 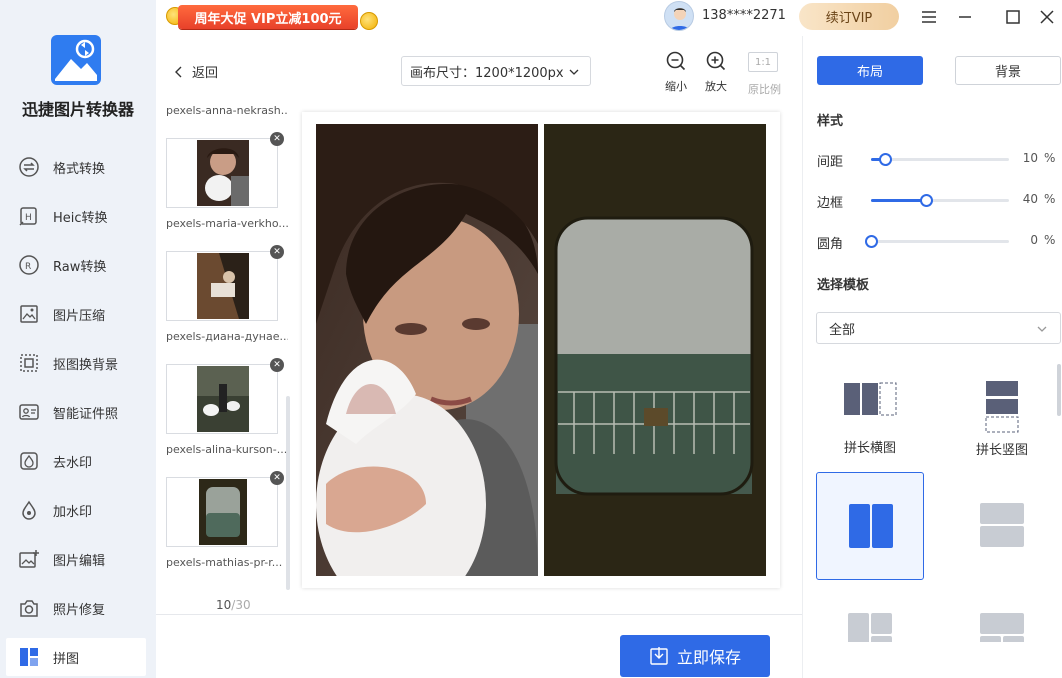 What do you see at coordinates (899, 200) in the screenshot?
I see `slider-fill` at bounding box center [899, 200].